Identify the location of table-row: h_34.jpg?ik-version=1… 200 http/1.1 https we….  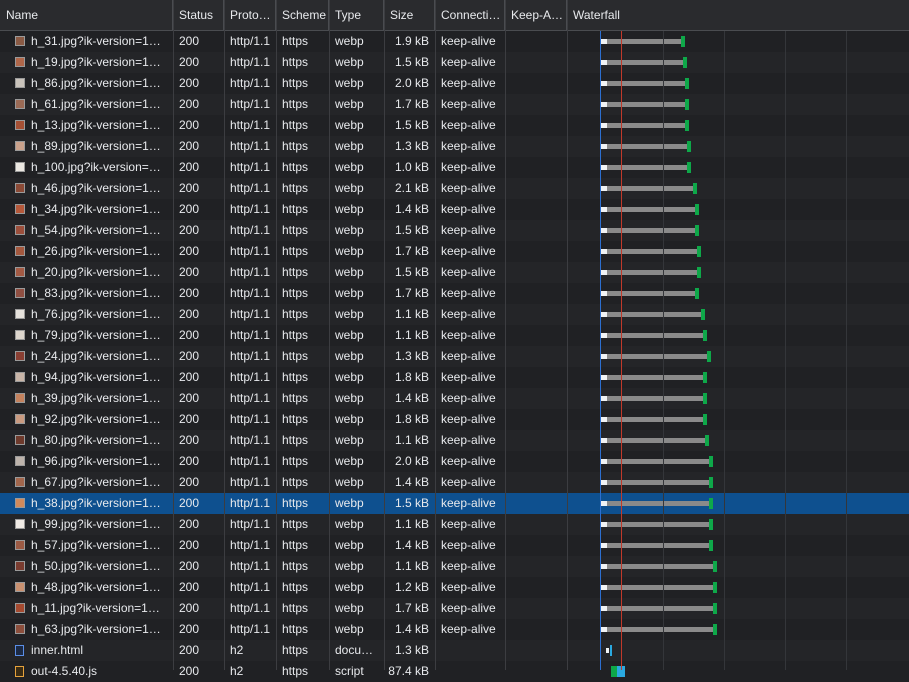
(454, 209).